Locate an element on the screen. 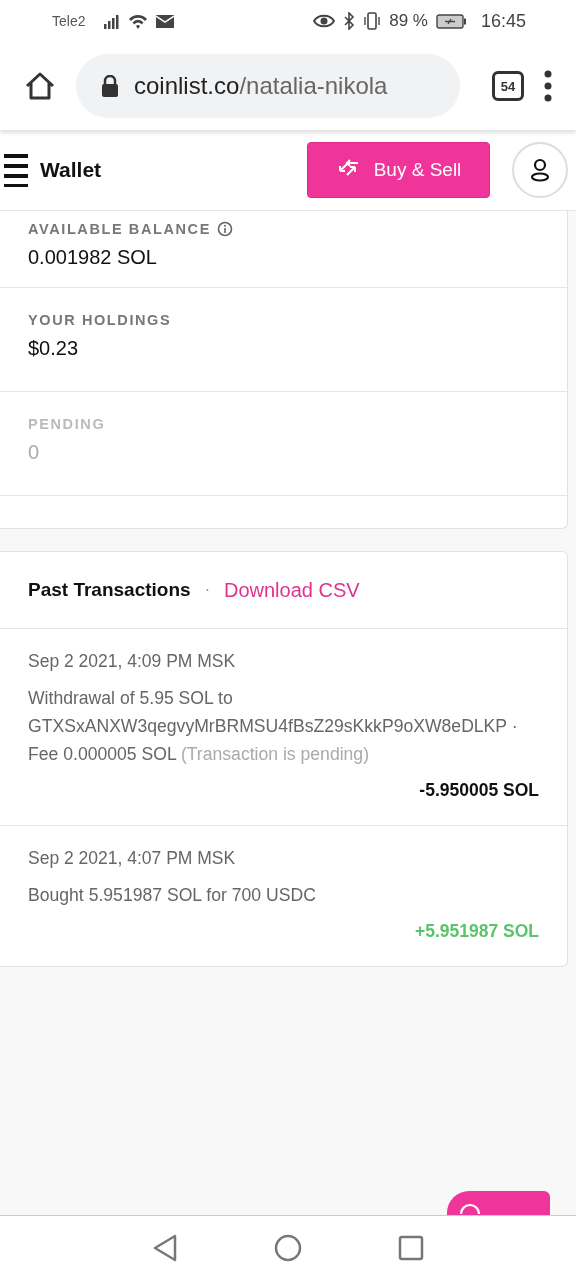 The image size is (576, 1280). buy-sell-button: Buy & Sell is located at coordinates (398, 170).